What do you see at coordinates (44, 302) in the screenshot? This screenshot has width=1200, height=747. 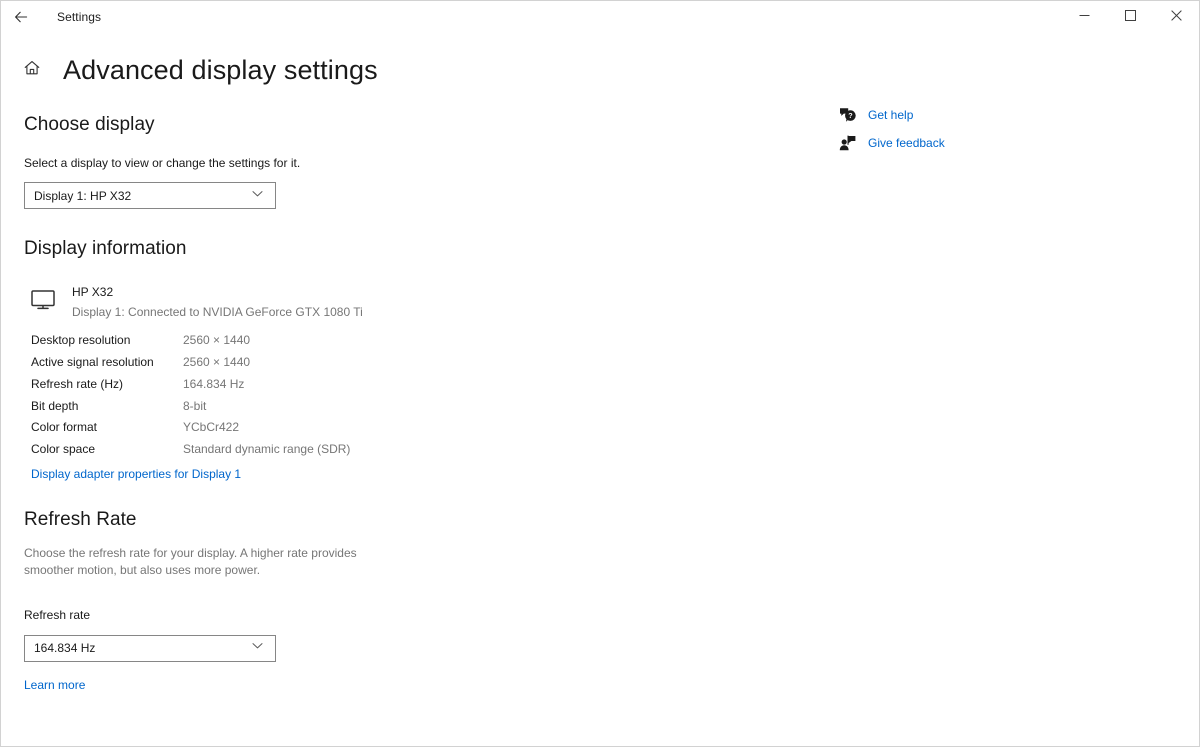 I see `monitor-icon` at bounding box center [44, 302].